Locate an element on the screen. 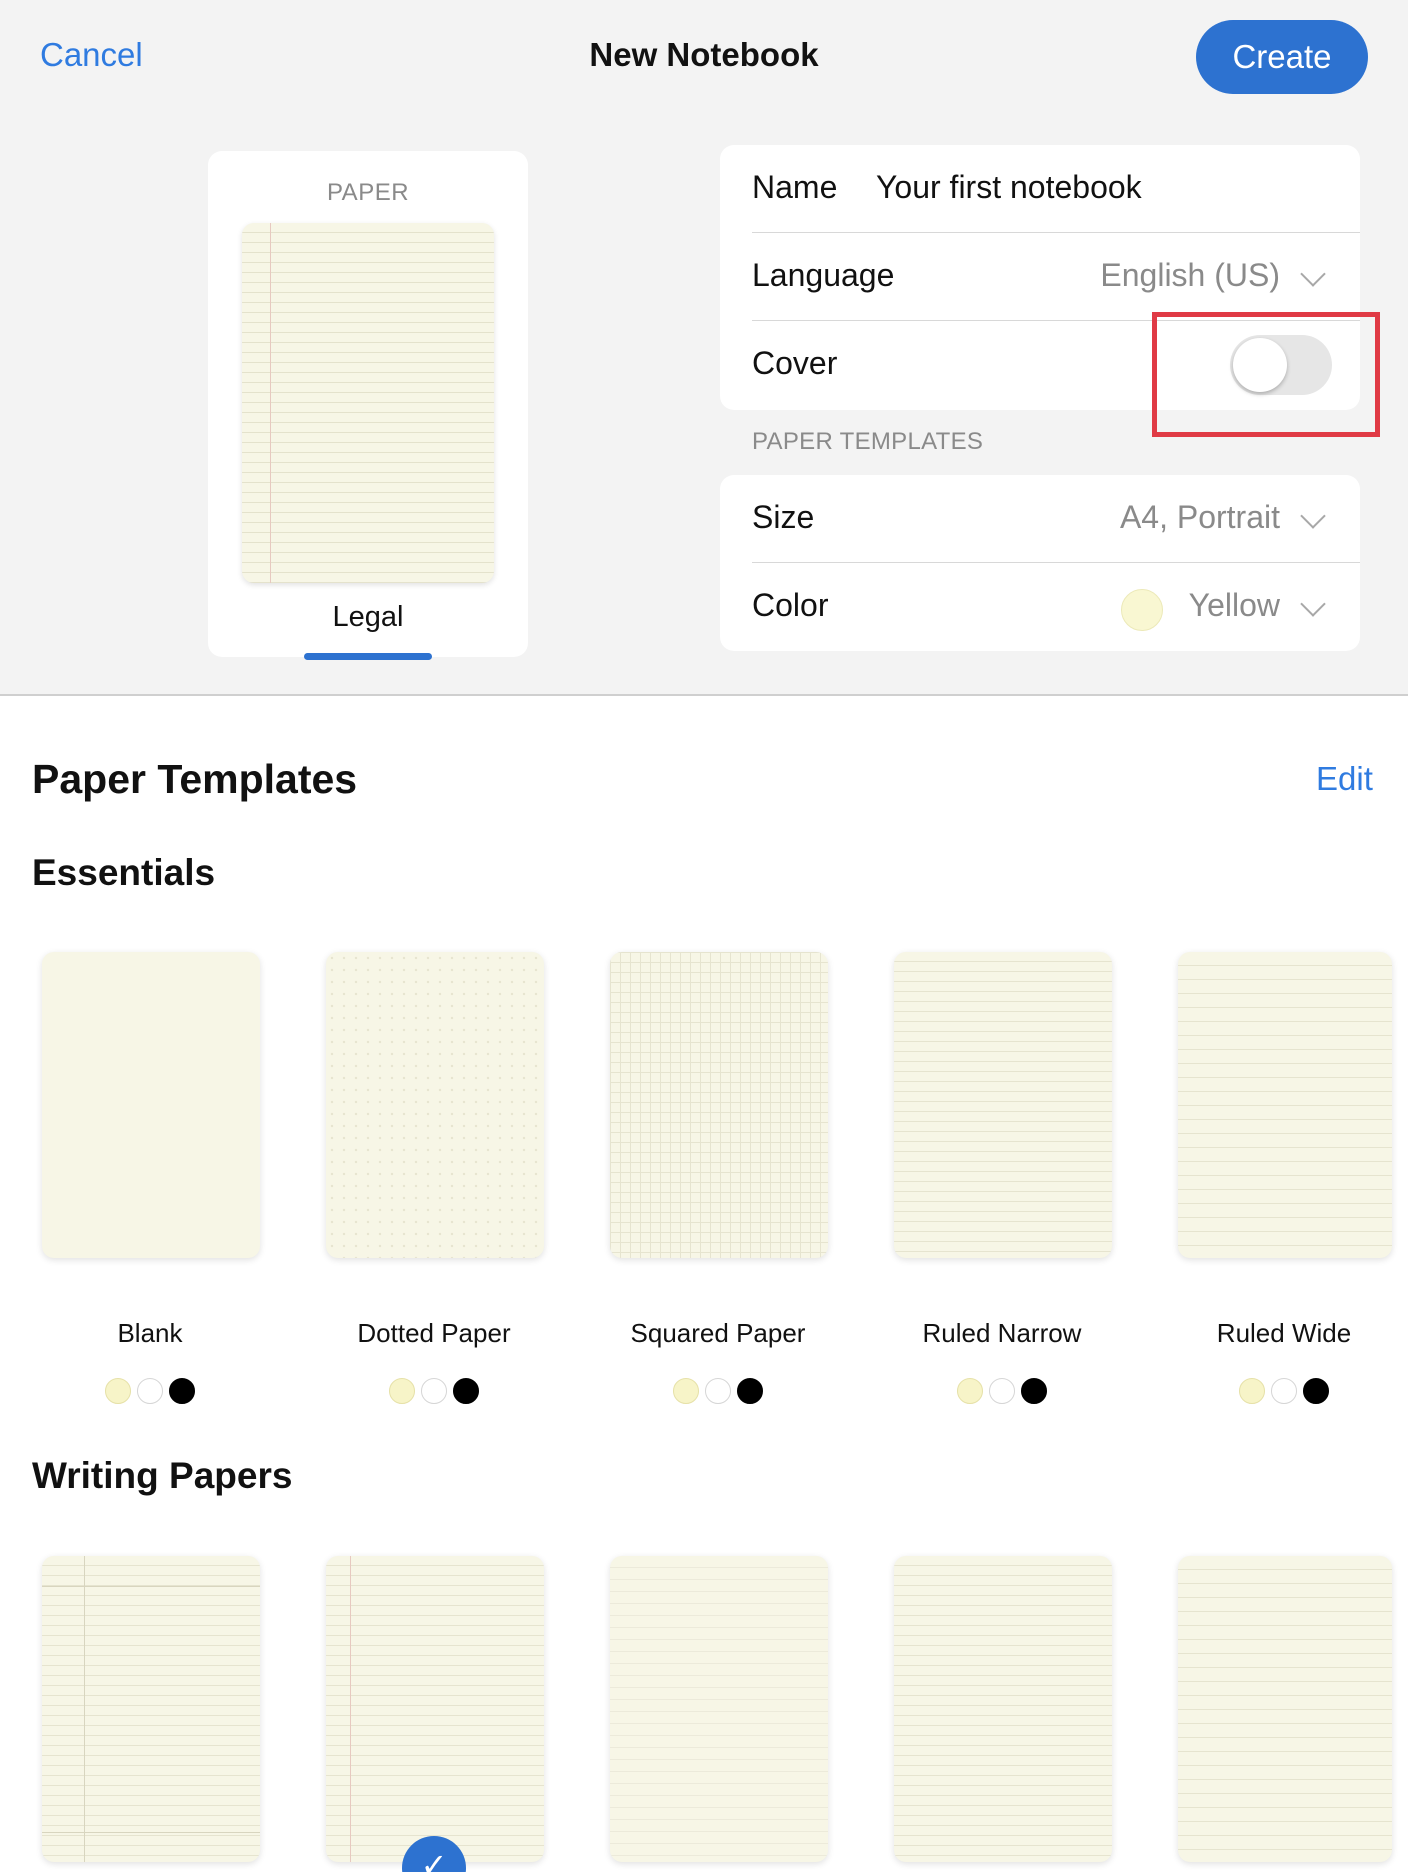  color-swatch is located at coordinates (1142, 610).